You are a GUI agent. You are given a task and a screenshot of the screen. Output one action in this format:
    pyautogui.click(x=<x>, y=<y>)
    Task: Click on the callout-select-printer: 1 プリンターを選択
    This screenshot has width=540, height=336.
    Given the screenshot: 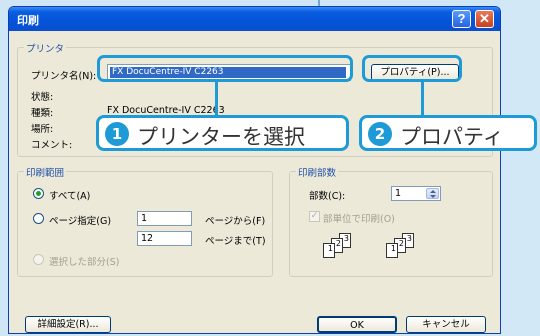 What is the action you would take?
    pyautogui.click(x=222, y=133)
    